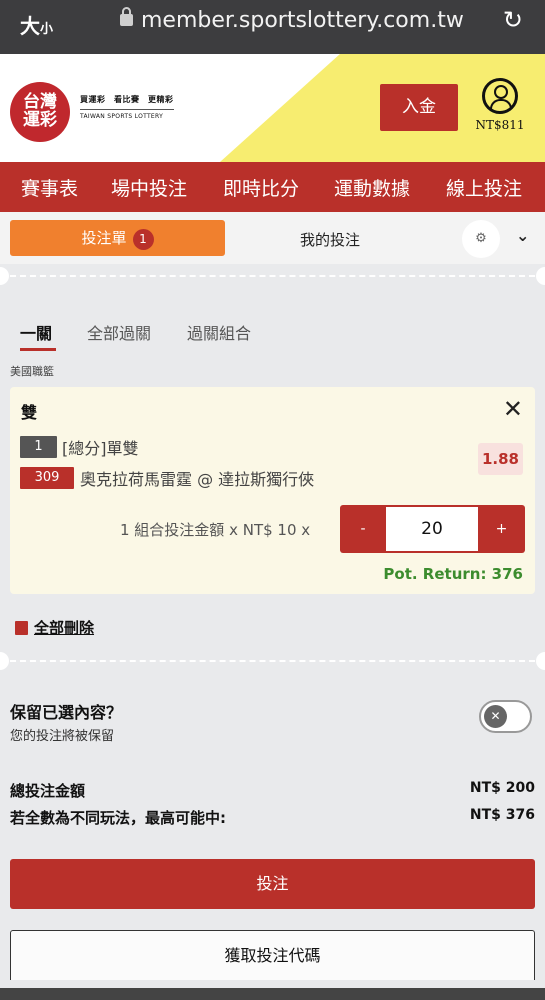 This screenshot has width=545, height=1000. I want to click on tab-all-parlay: 全部過關, so click(119, 332).